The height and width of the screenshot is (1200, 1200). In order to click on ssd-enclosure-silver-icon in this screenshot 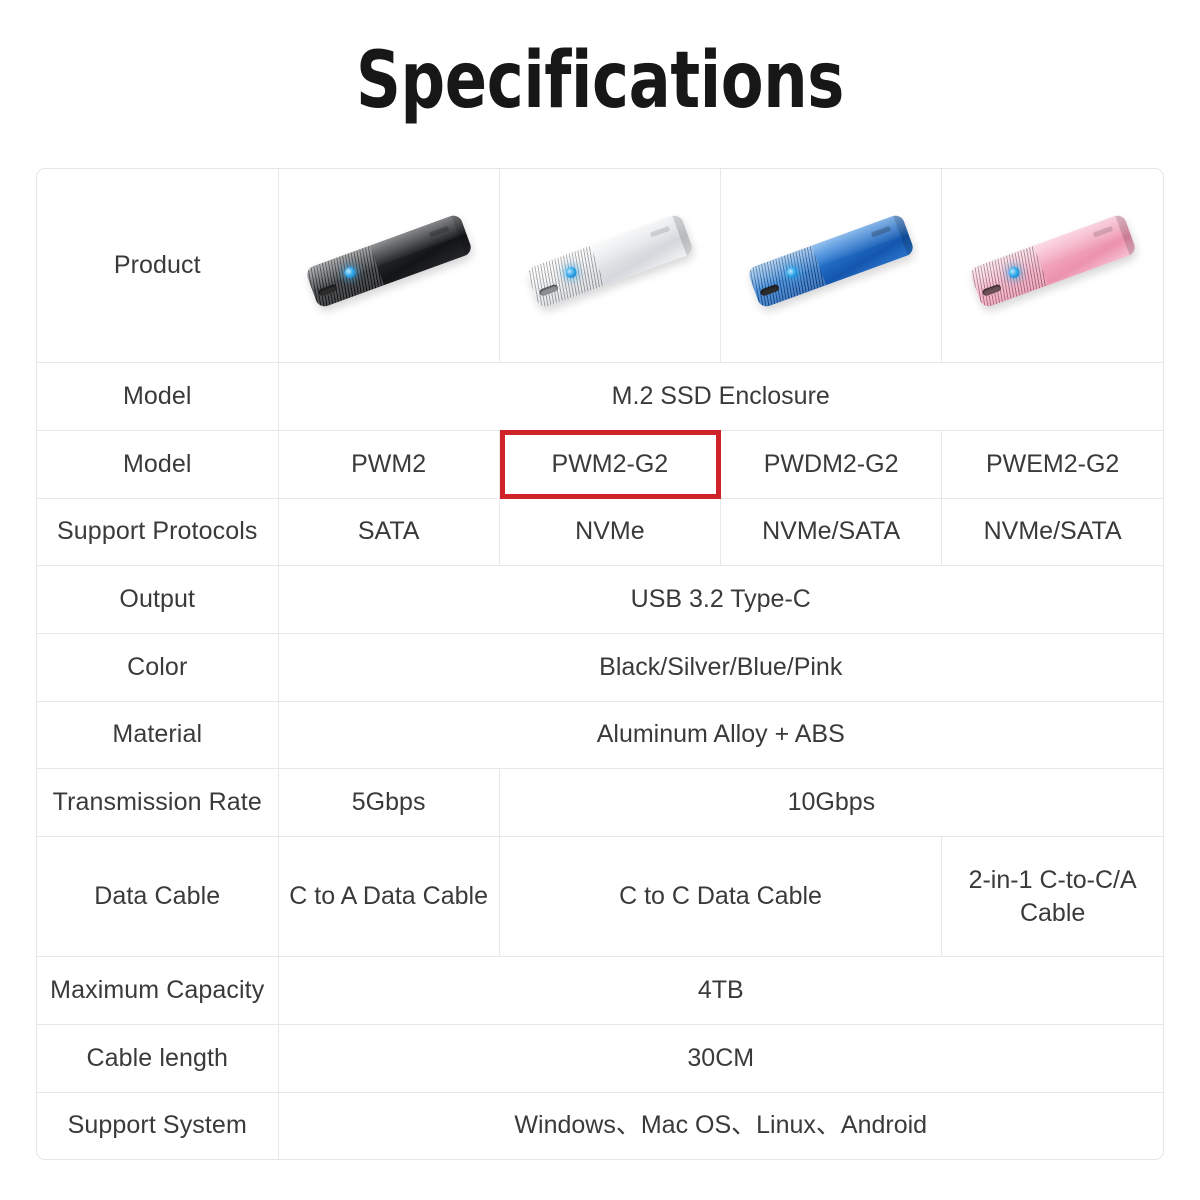, I will do `click(610, 266)`.